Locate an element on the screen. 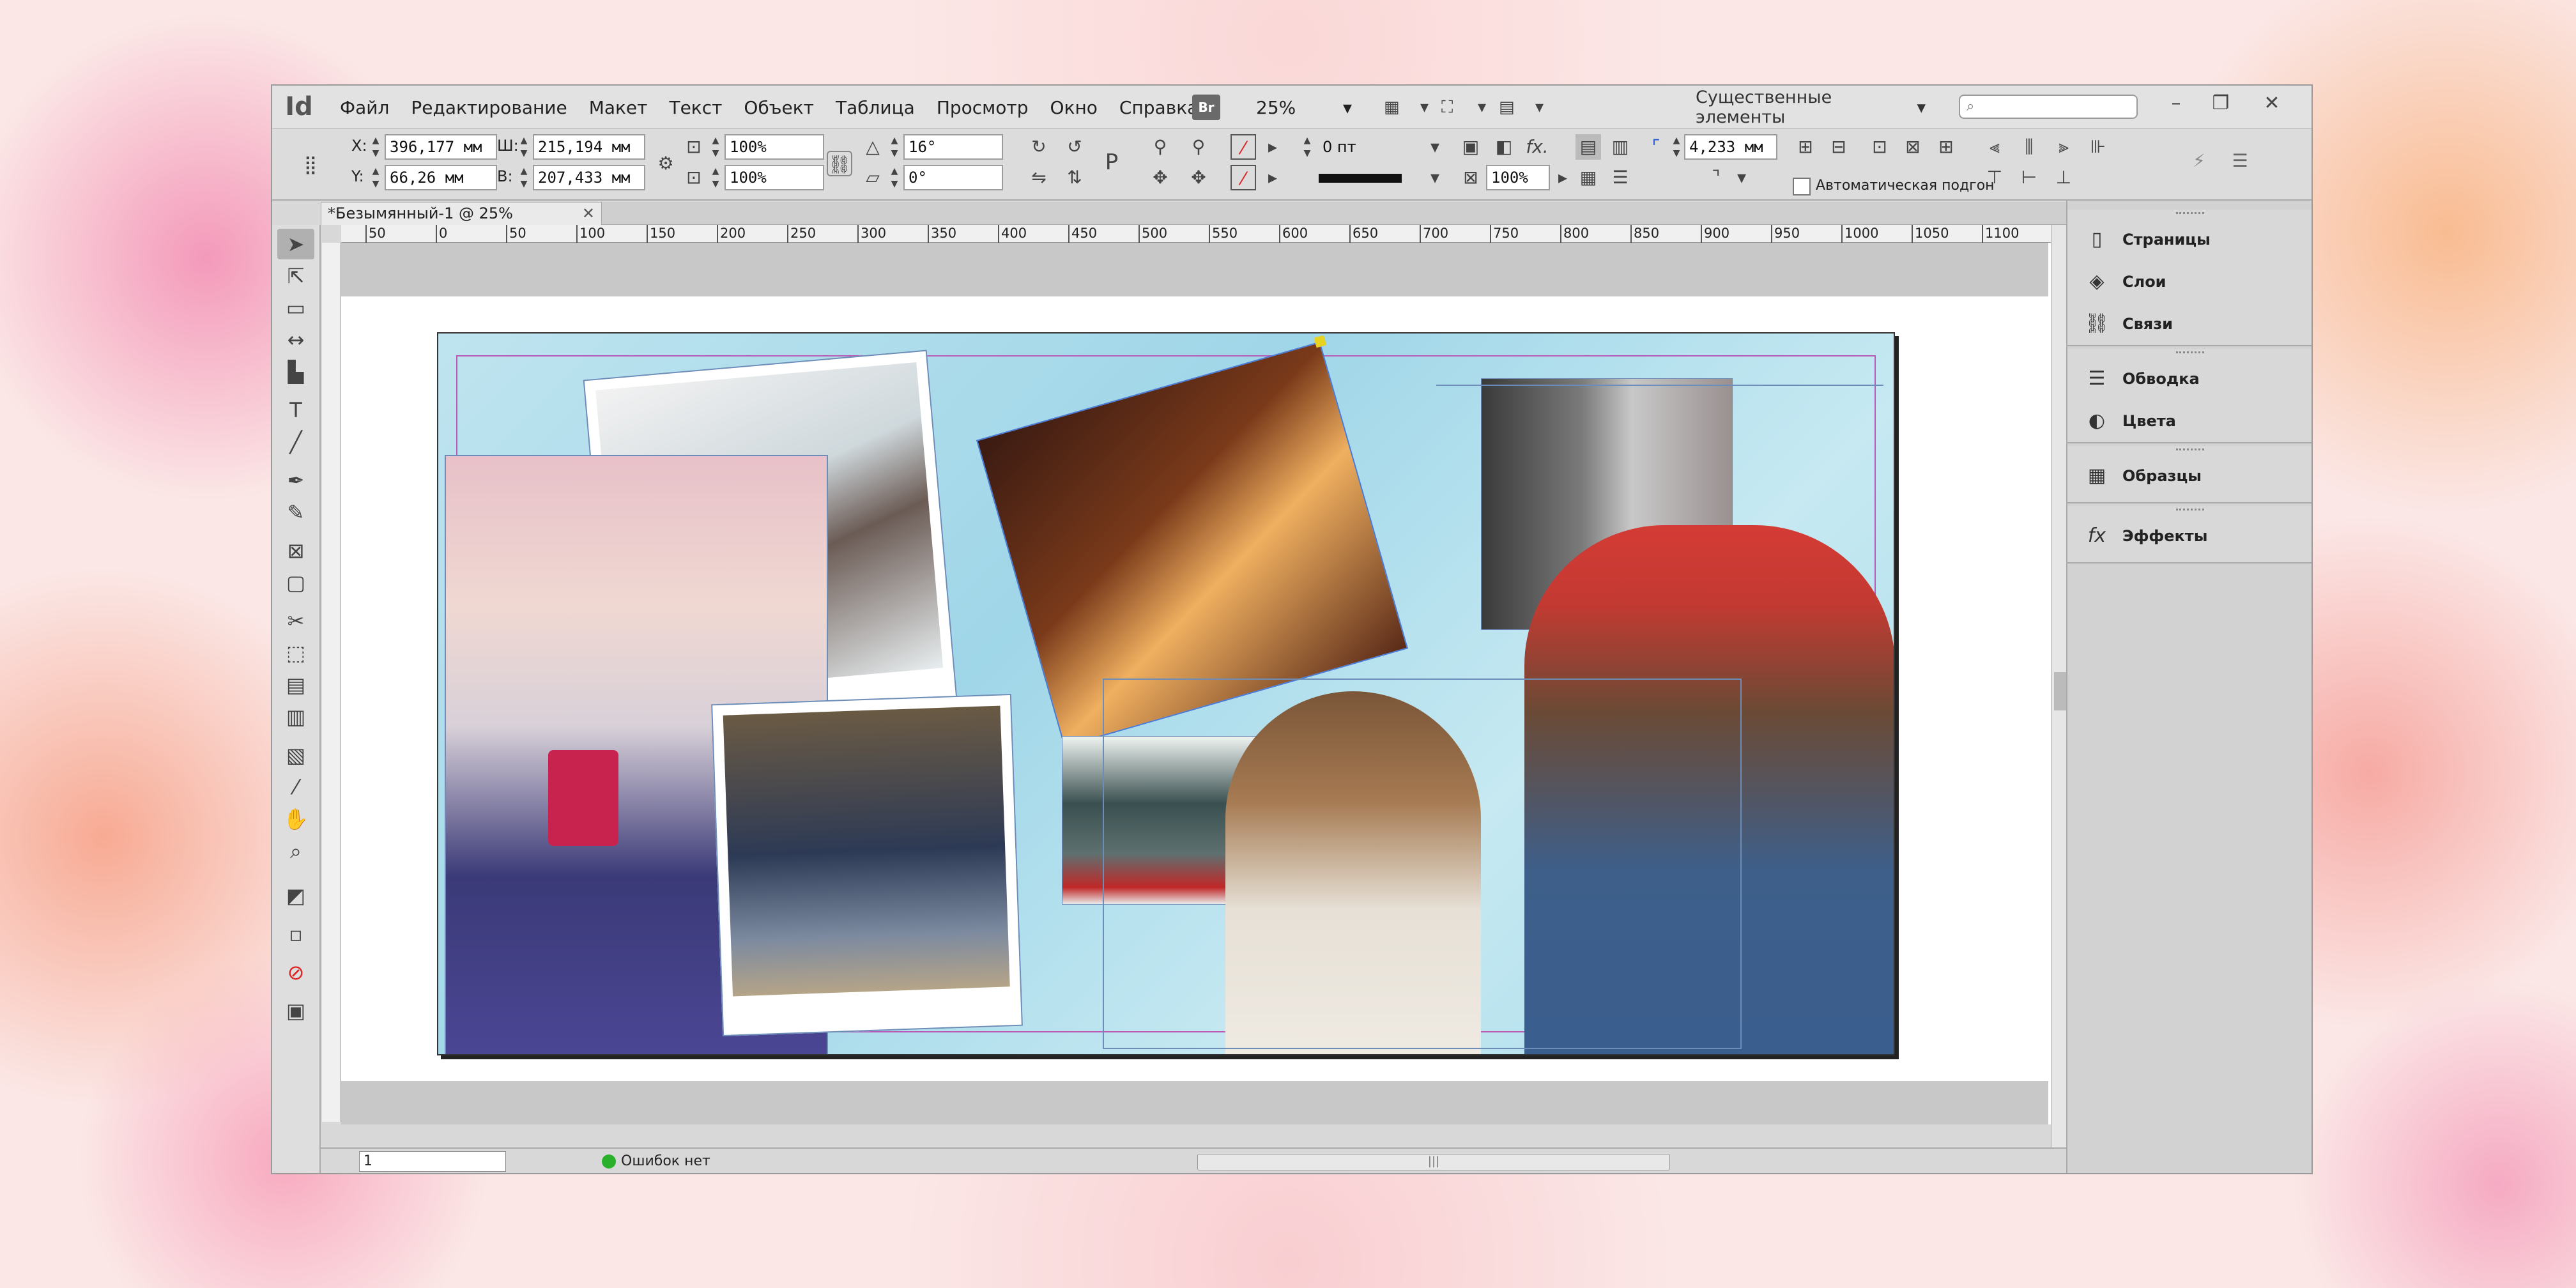  opacity-arrow-icon: ▸ is located at coordinates (1562, 177).